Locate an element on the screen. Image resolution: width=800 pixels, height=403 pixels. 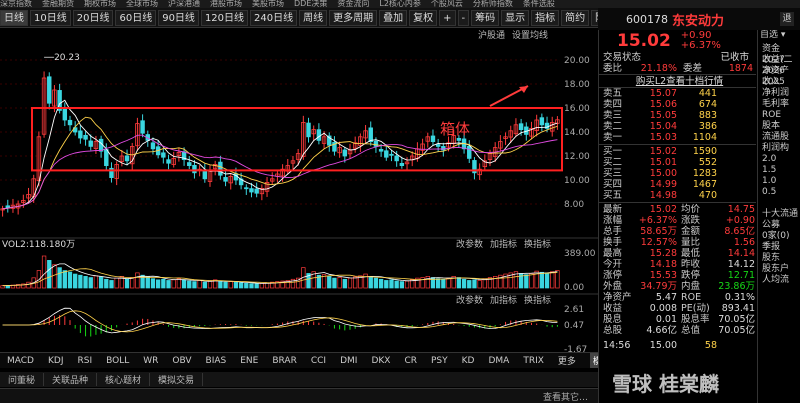
top-menu-item: 沪深港通 is located at coordinates (184, 4).